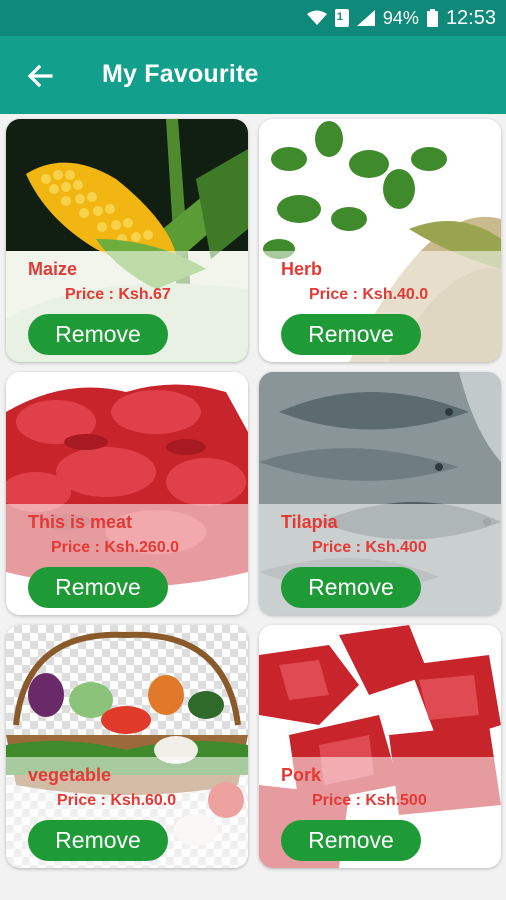 Image resolution: width=506 pixels, height=900 pixels. What do you see at coordinates (118, 294) in the screenshot?
I see `item-price: Price : Ksh.67` at bounding box center [118, 294].